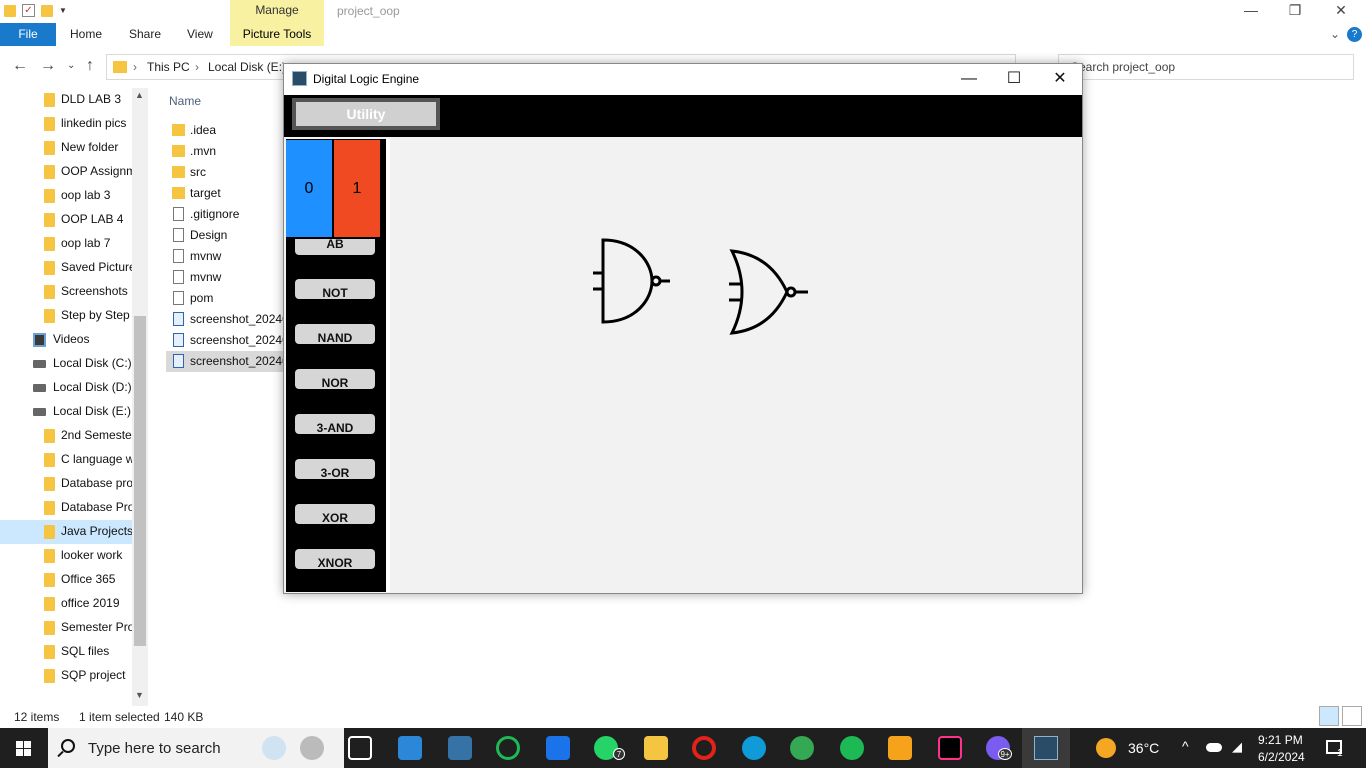 Image resolution: width=1366 pixels, height=768 pixels. What do you see at coordinates (1237, 747) in the screenshot?
I see `network-icon: ◢` at bounding box center [1237, 747].